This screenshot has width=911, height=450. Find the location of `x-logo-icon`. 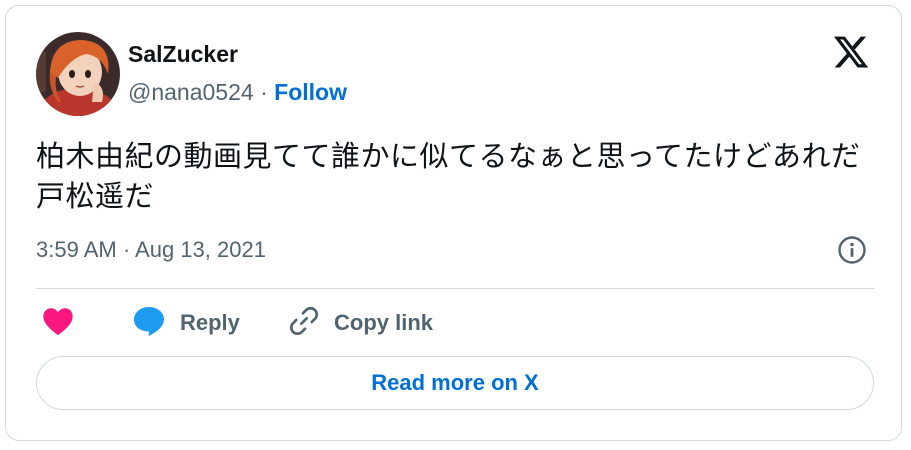

x-logo-icon is located at coordinates (851, 52).